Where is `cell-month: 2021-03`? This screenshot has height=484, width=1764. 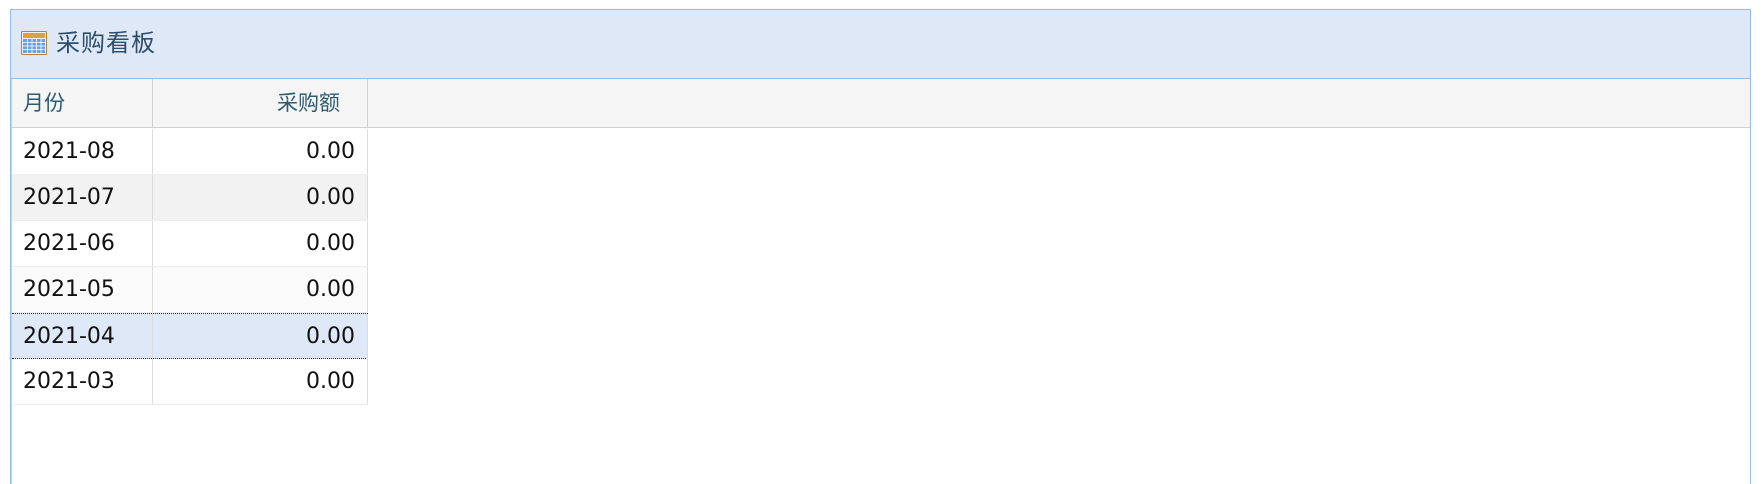
cell-month: 2021-03 is located at coordinates (82, 381).